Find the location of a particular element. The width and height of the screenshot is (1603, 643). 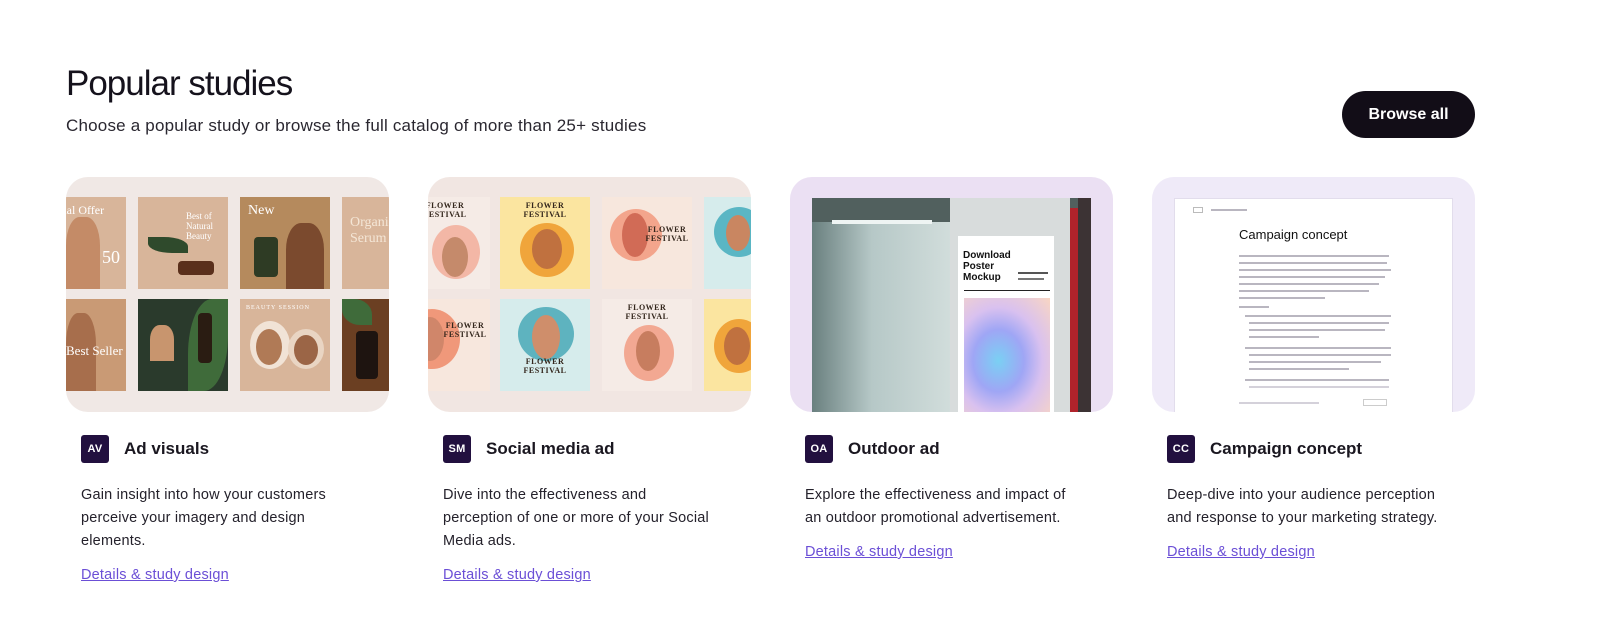

thumb-tile: Organic Serum is located at coordinates (365, 243).